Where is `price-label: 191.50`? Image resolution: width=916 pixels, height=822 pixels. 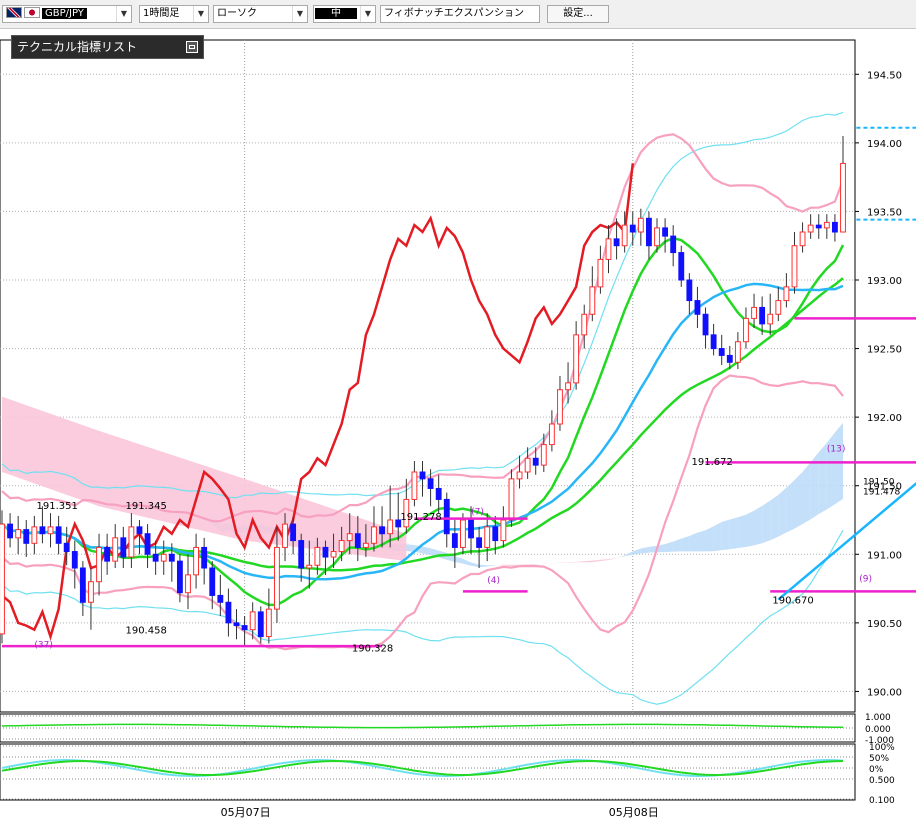 price-label: 191.50 is located at coordinates (879, 483).